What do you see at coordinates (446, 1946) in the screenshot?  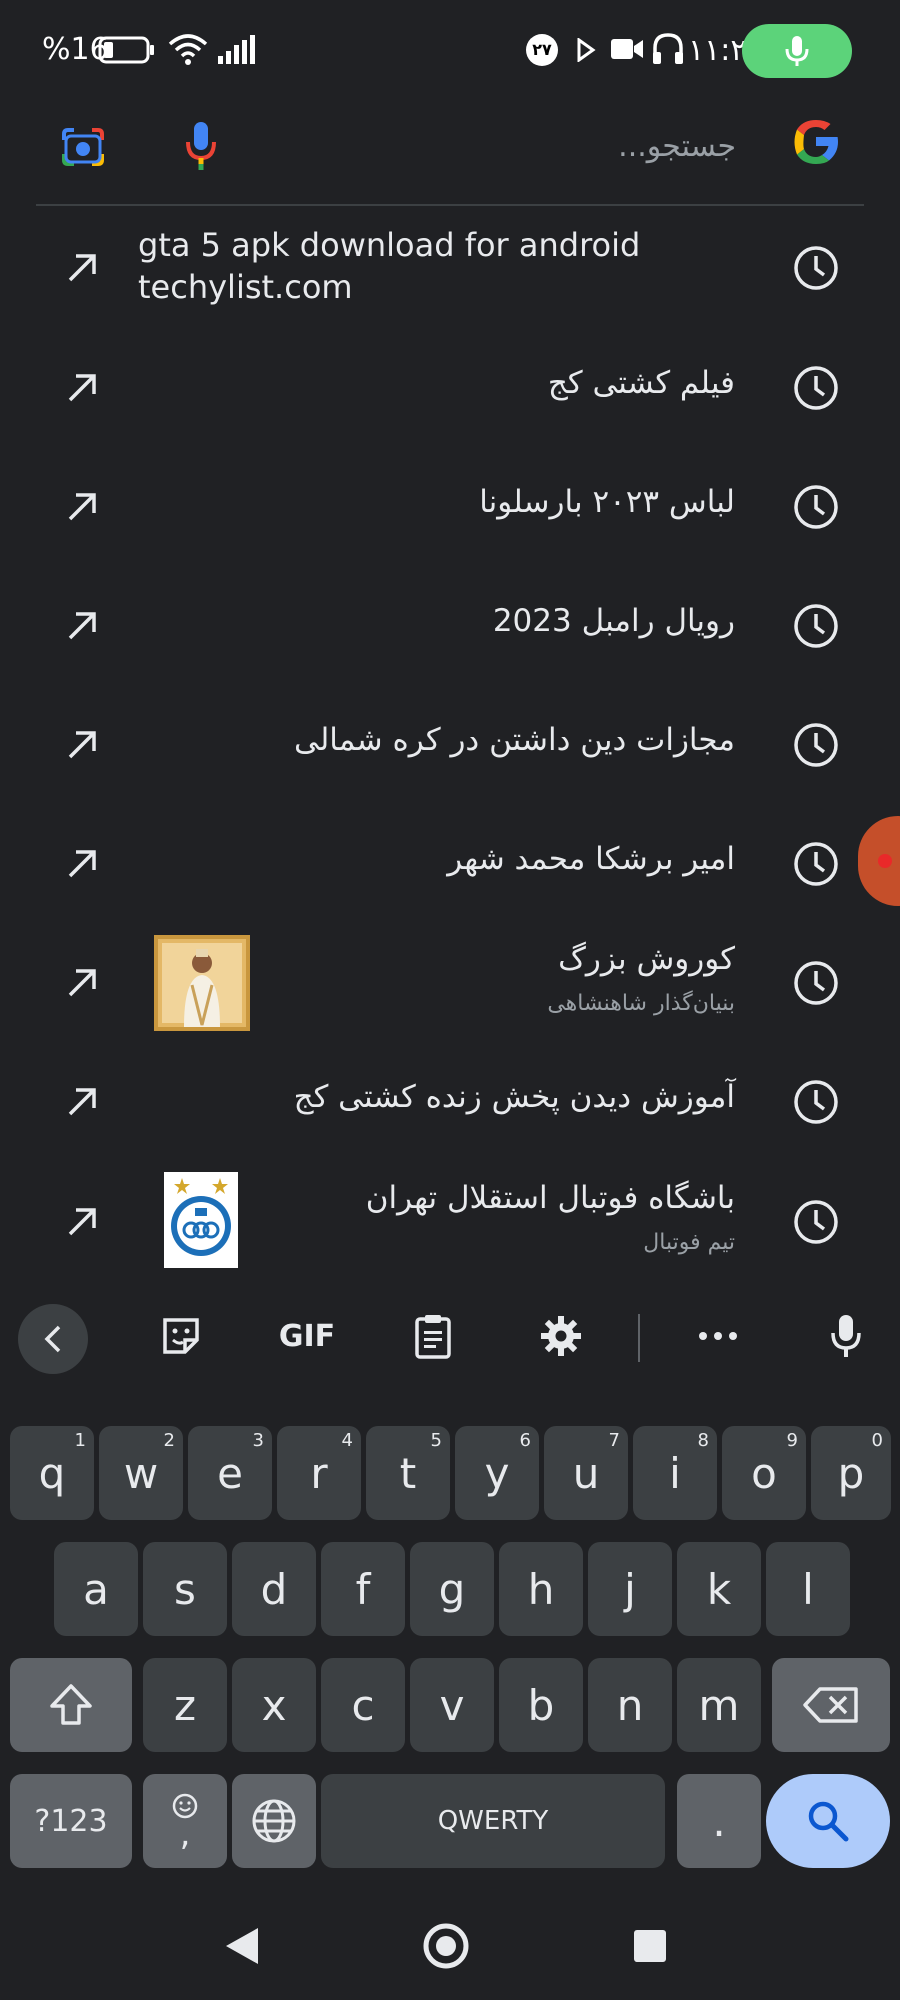 I see `home-circle-icon` at bounding box center [446, 1946].